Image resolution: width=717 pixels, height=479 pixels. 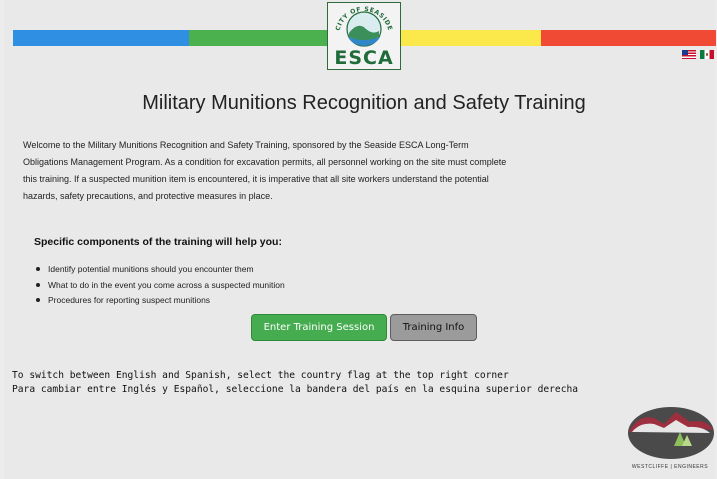 What do you see at coordinates (364, 58) in the screenshot?
I see `logo-name: ESCA` at bounding box center [364, 58].